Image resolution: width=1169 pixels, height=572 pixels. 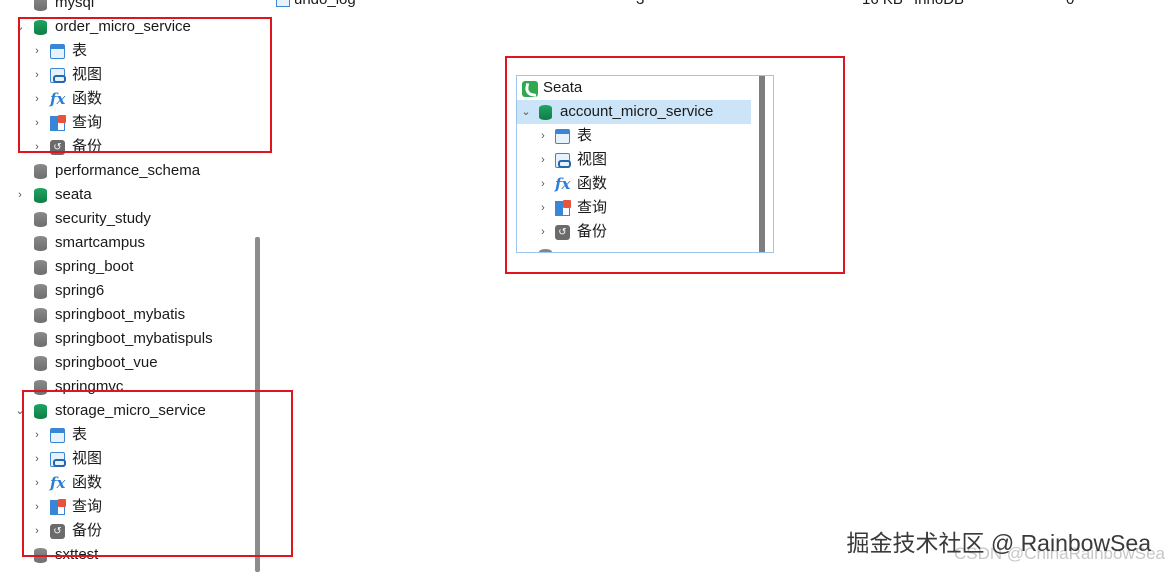 I want to click on database-label: mysql, so click(x=75, y=5).